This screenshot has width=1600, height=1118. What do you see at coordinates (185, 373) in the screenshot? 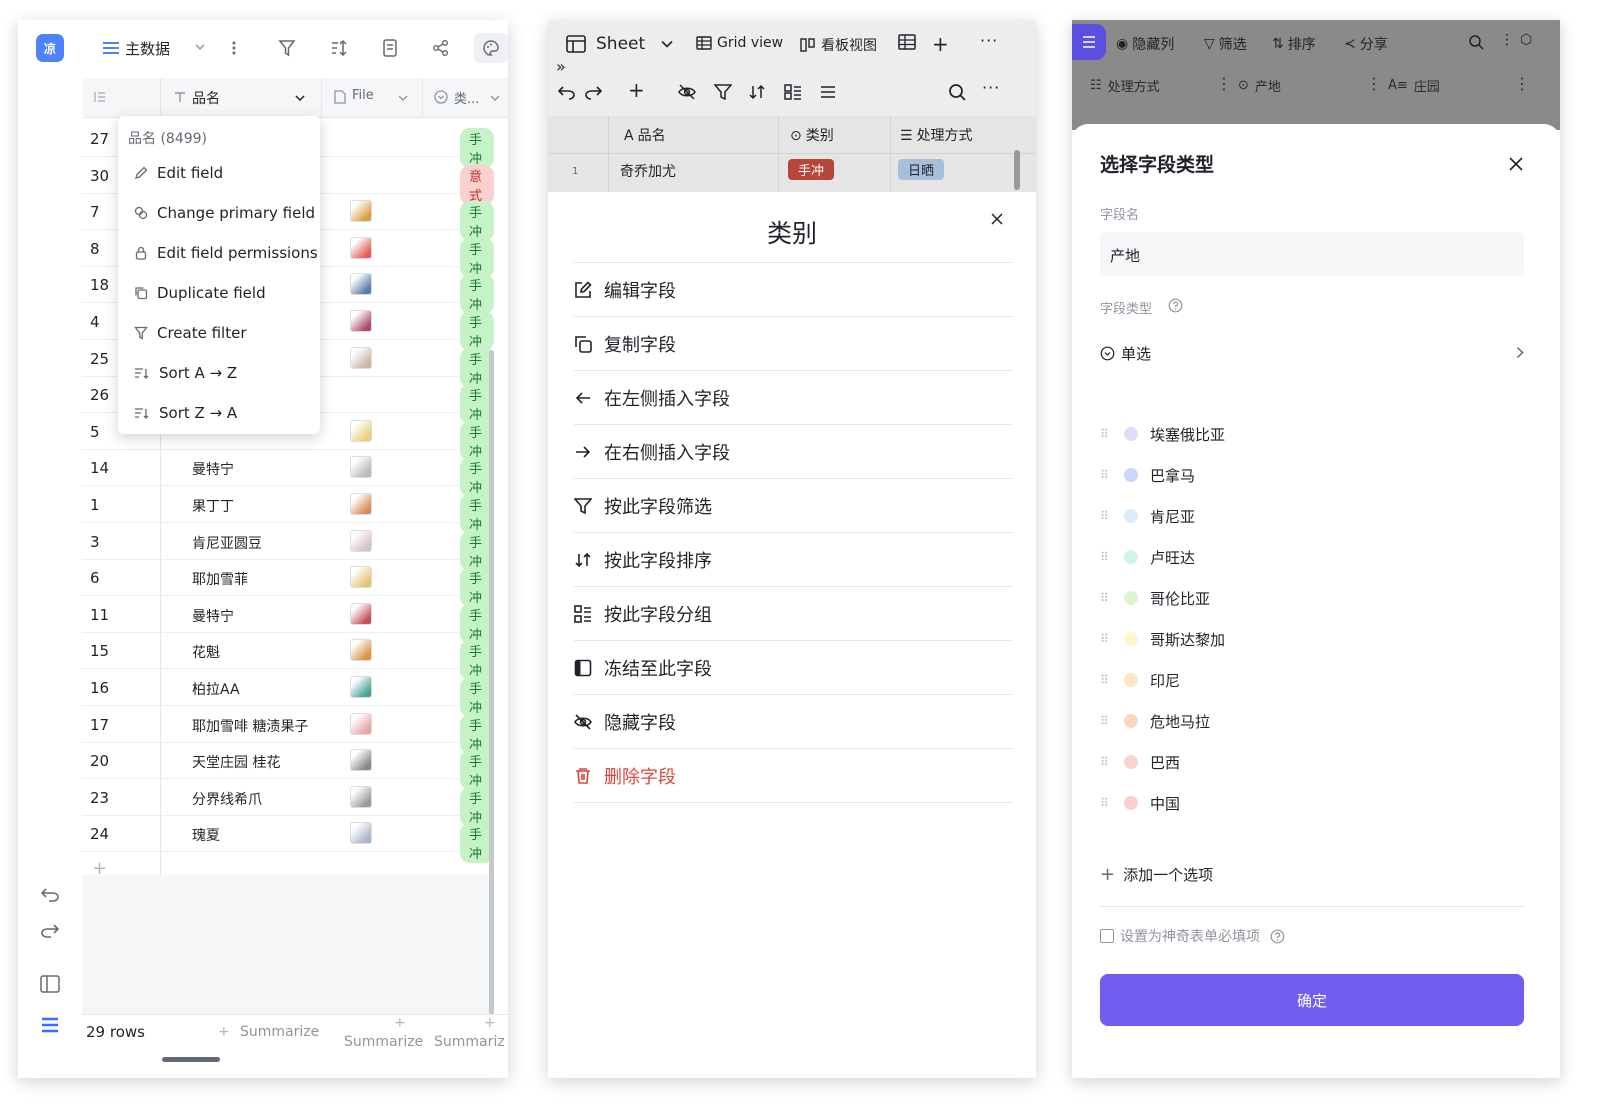
I see `menu-item-sort-asc: Sort A → Z` at bounding box center [185, 373].